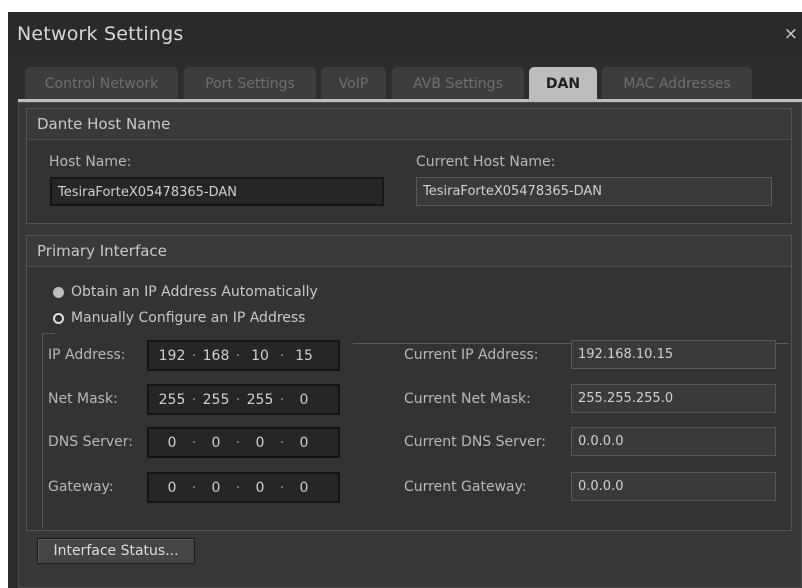 This screenshot has height=588, width=802. Describe the element at coordinates (673, 354) in the screenshot. I see `current-ip-address-field: 192.168.10.15` at that location.